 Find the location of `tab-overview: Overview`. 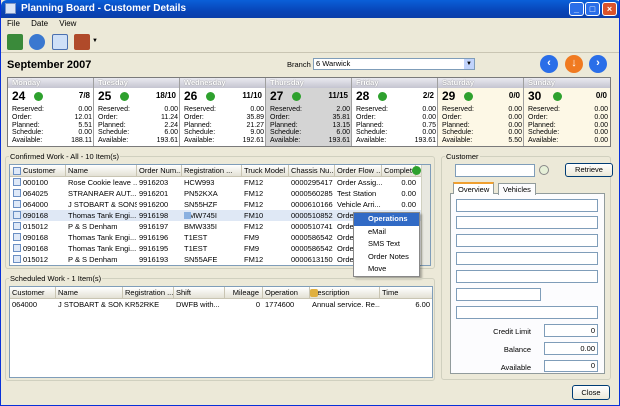

tab-overview: Overview is located at coordinates (474, 188).